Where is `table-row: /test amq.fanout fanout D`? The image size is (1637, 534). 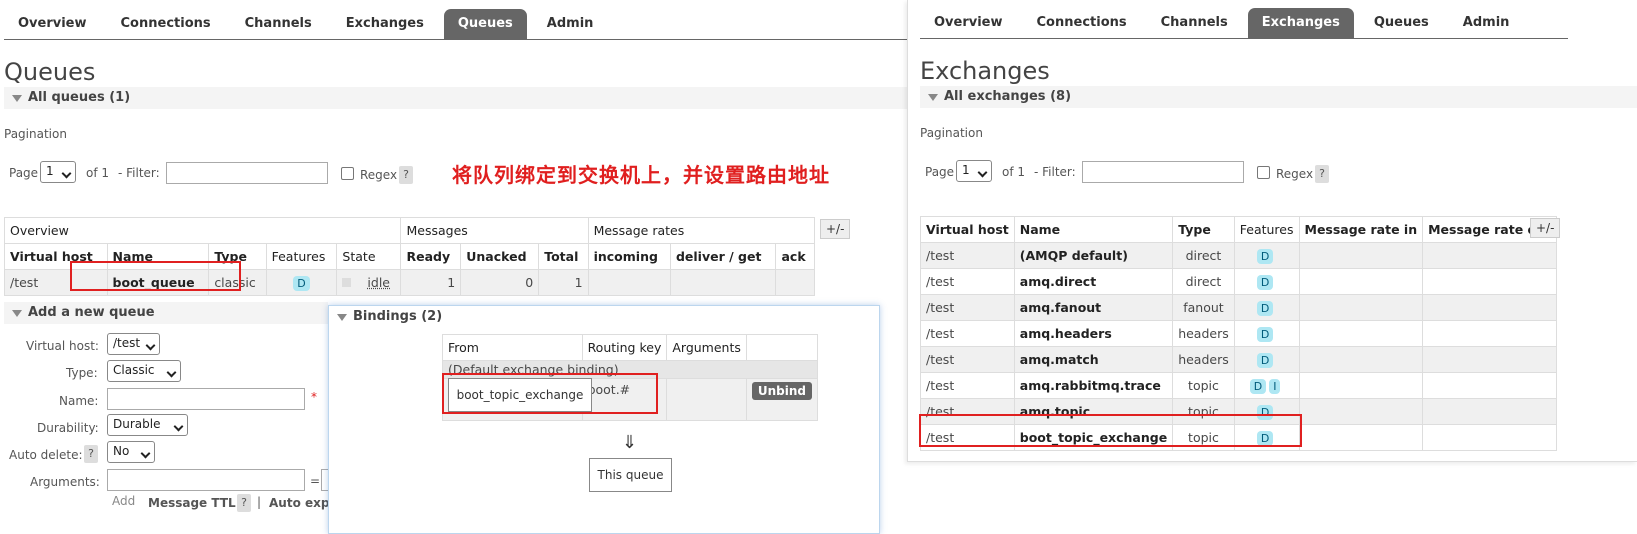 table-row: /test amq.fanout fanout D is located at coordinates (1238, 307).